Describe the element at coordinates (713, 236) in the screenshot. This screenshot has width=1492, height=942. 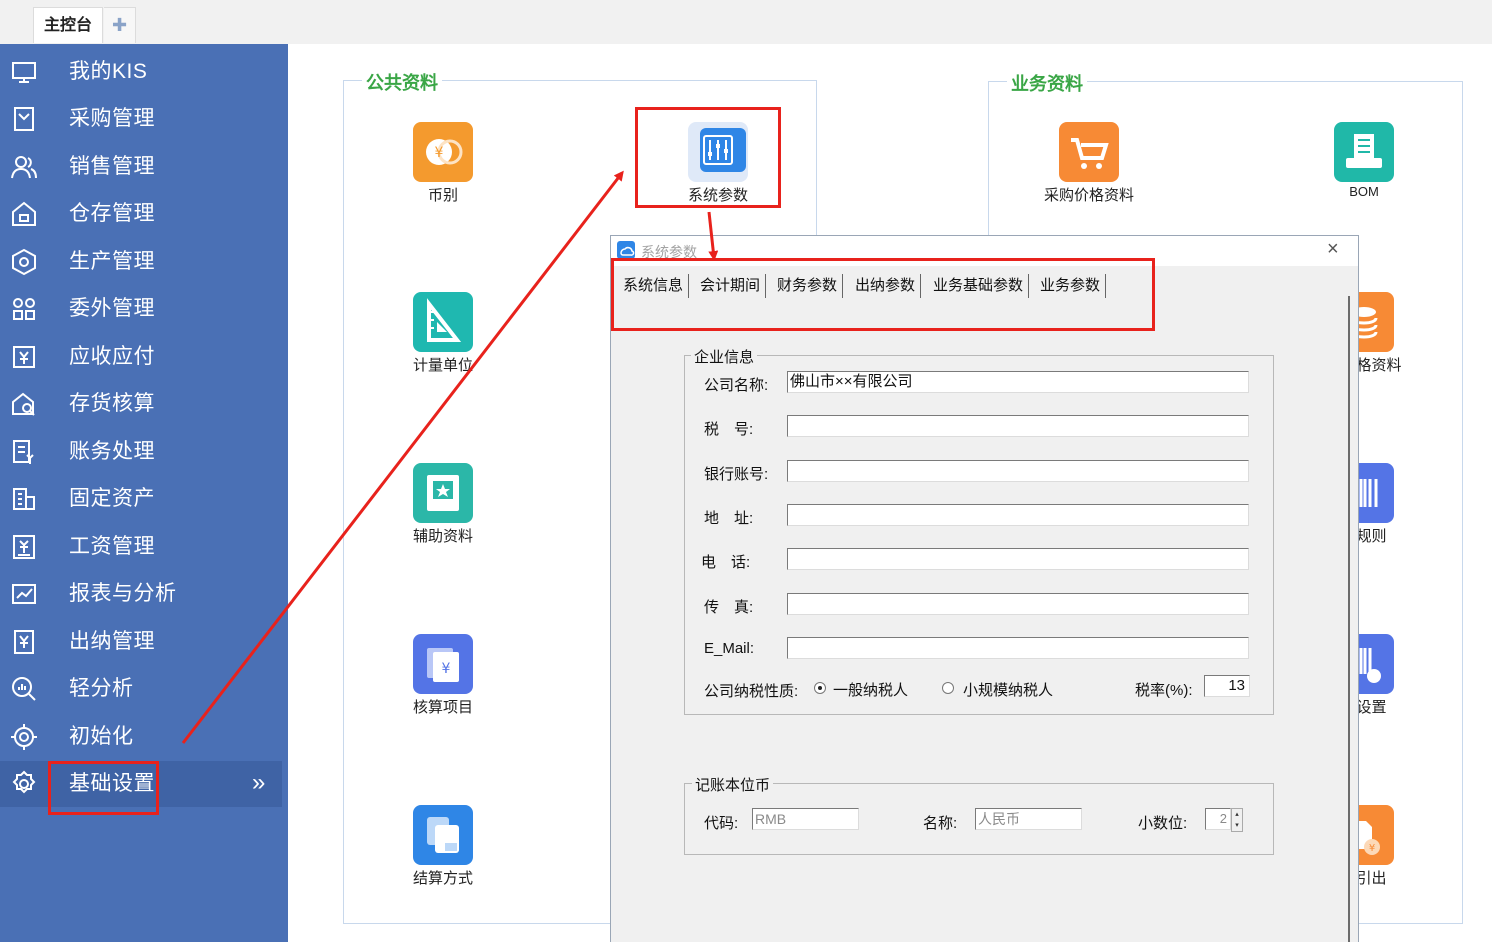
I see `arrow-to-dialog-tabs` at that location.